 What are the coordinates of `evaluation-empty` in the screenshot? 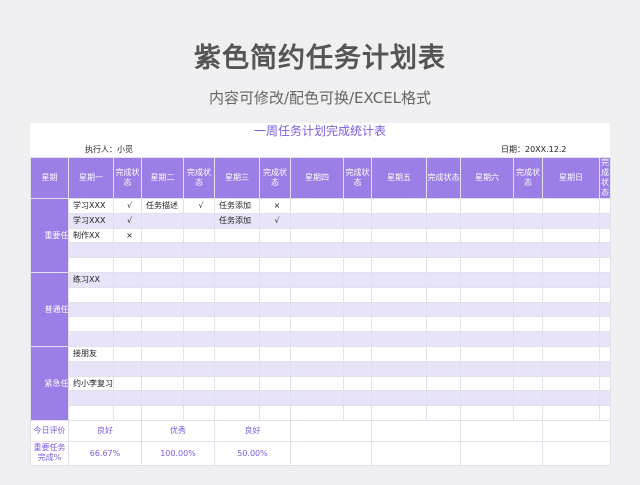 It's located at (576, 430).